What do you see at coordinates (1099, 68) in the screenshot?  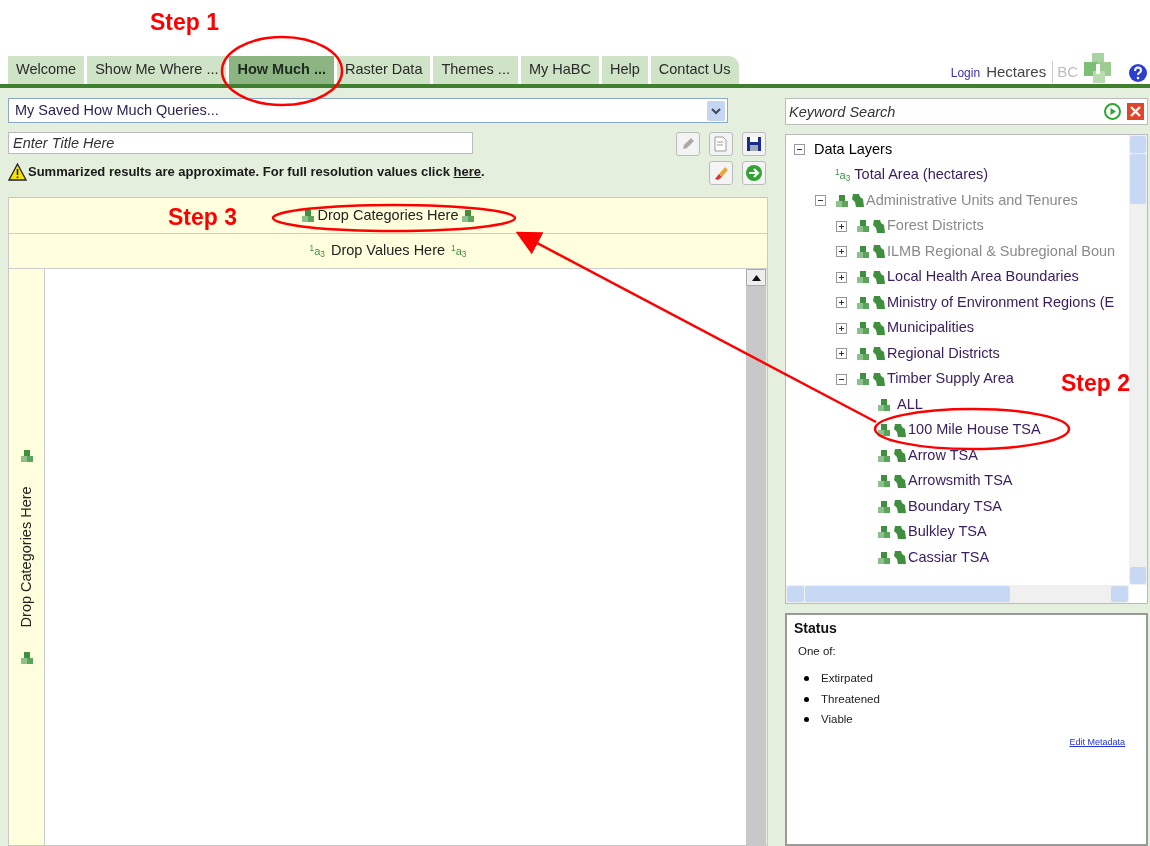 I see `logo-icon` at bounding box center [1099, 68].